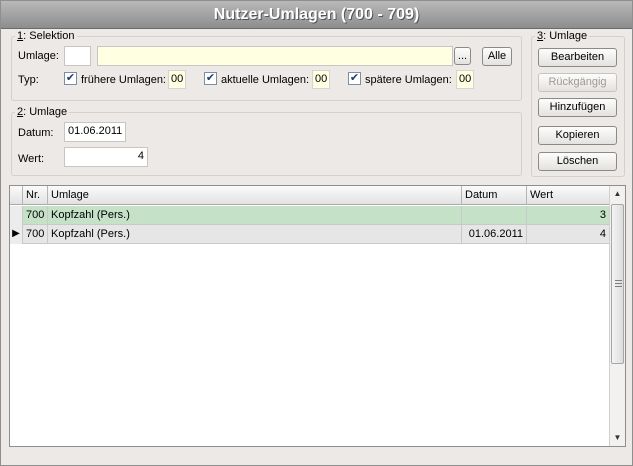 The image size is (633, 466). I want to click on actions-group-label: 3: Umlage, so click(562, 36).